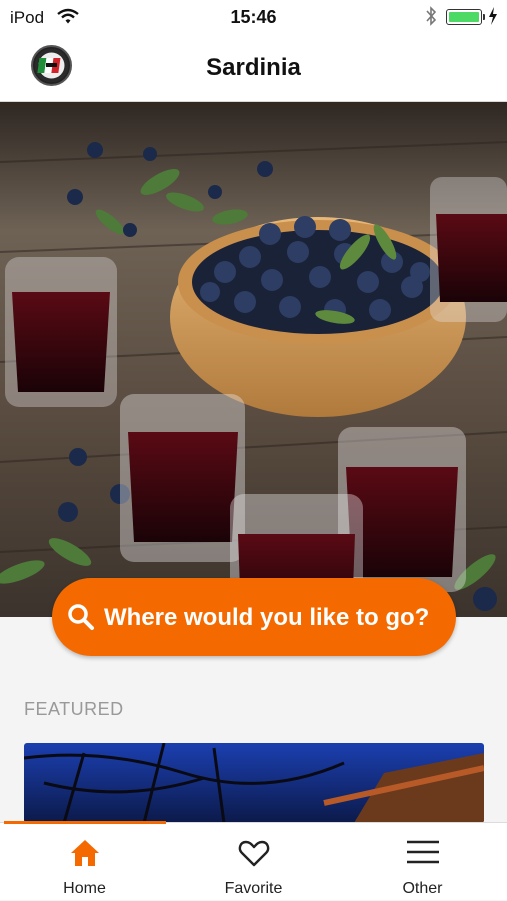 The image size is (507, 901). I want to click on search-label: Where would you like to go?, so click(267, 617).